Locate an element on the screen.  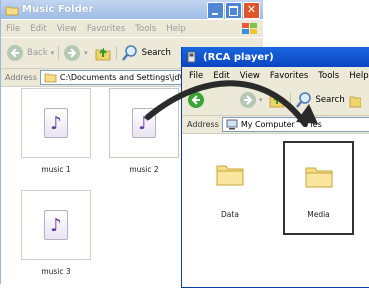
maximize-button is located at coordinates (233, 10).